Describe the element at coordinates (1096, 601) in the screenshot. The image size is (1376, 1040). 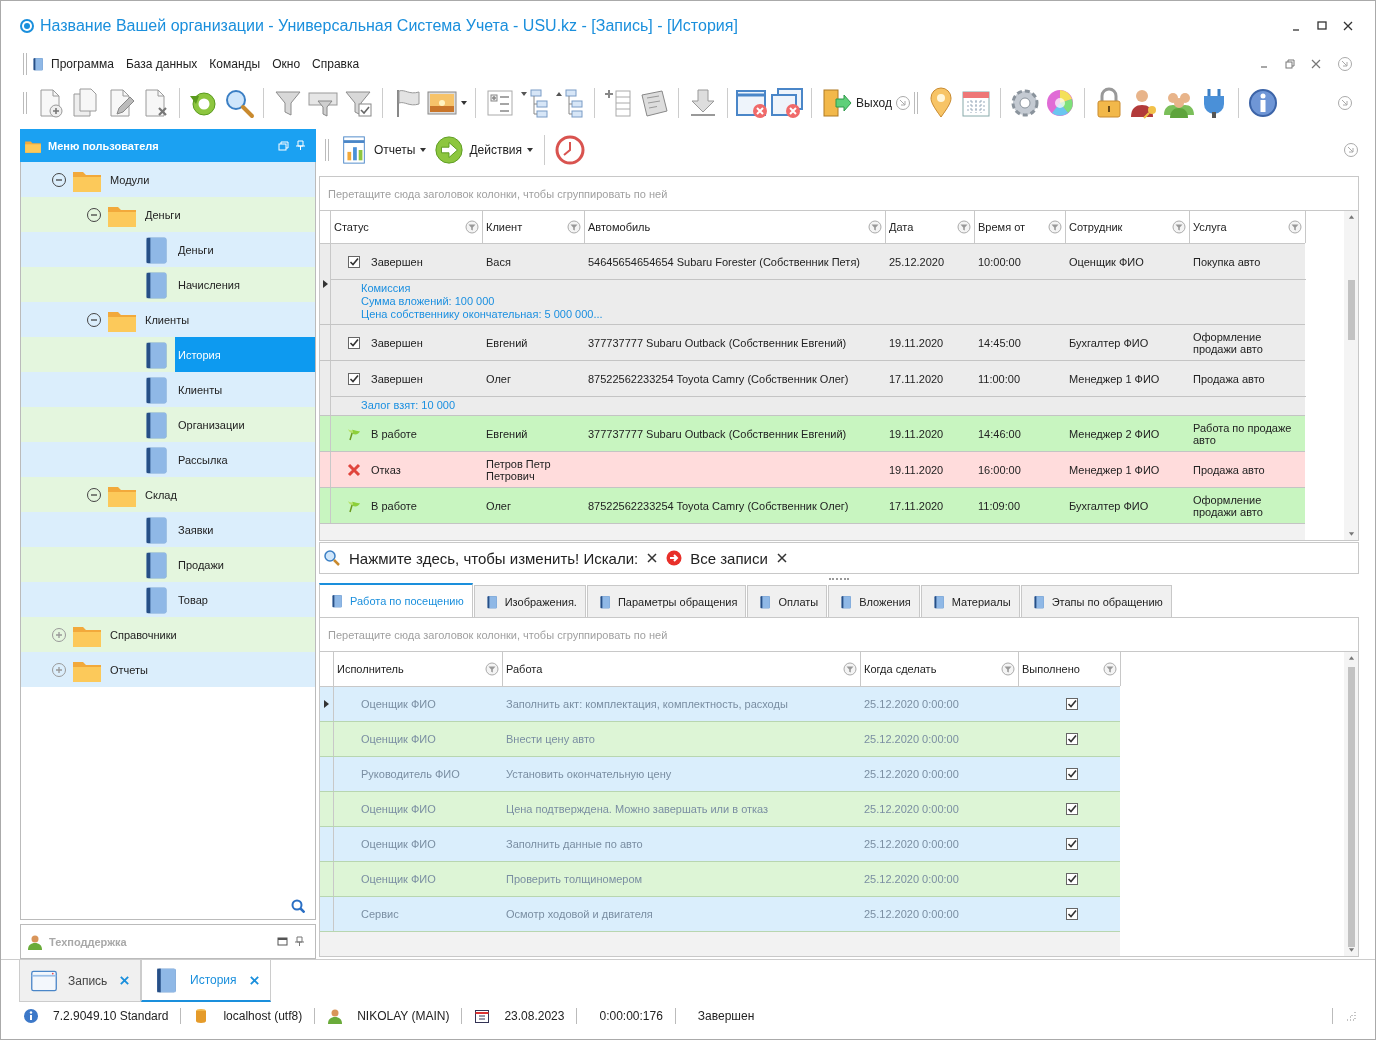
I see `tab: Этапы по обращению` at that location.